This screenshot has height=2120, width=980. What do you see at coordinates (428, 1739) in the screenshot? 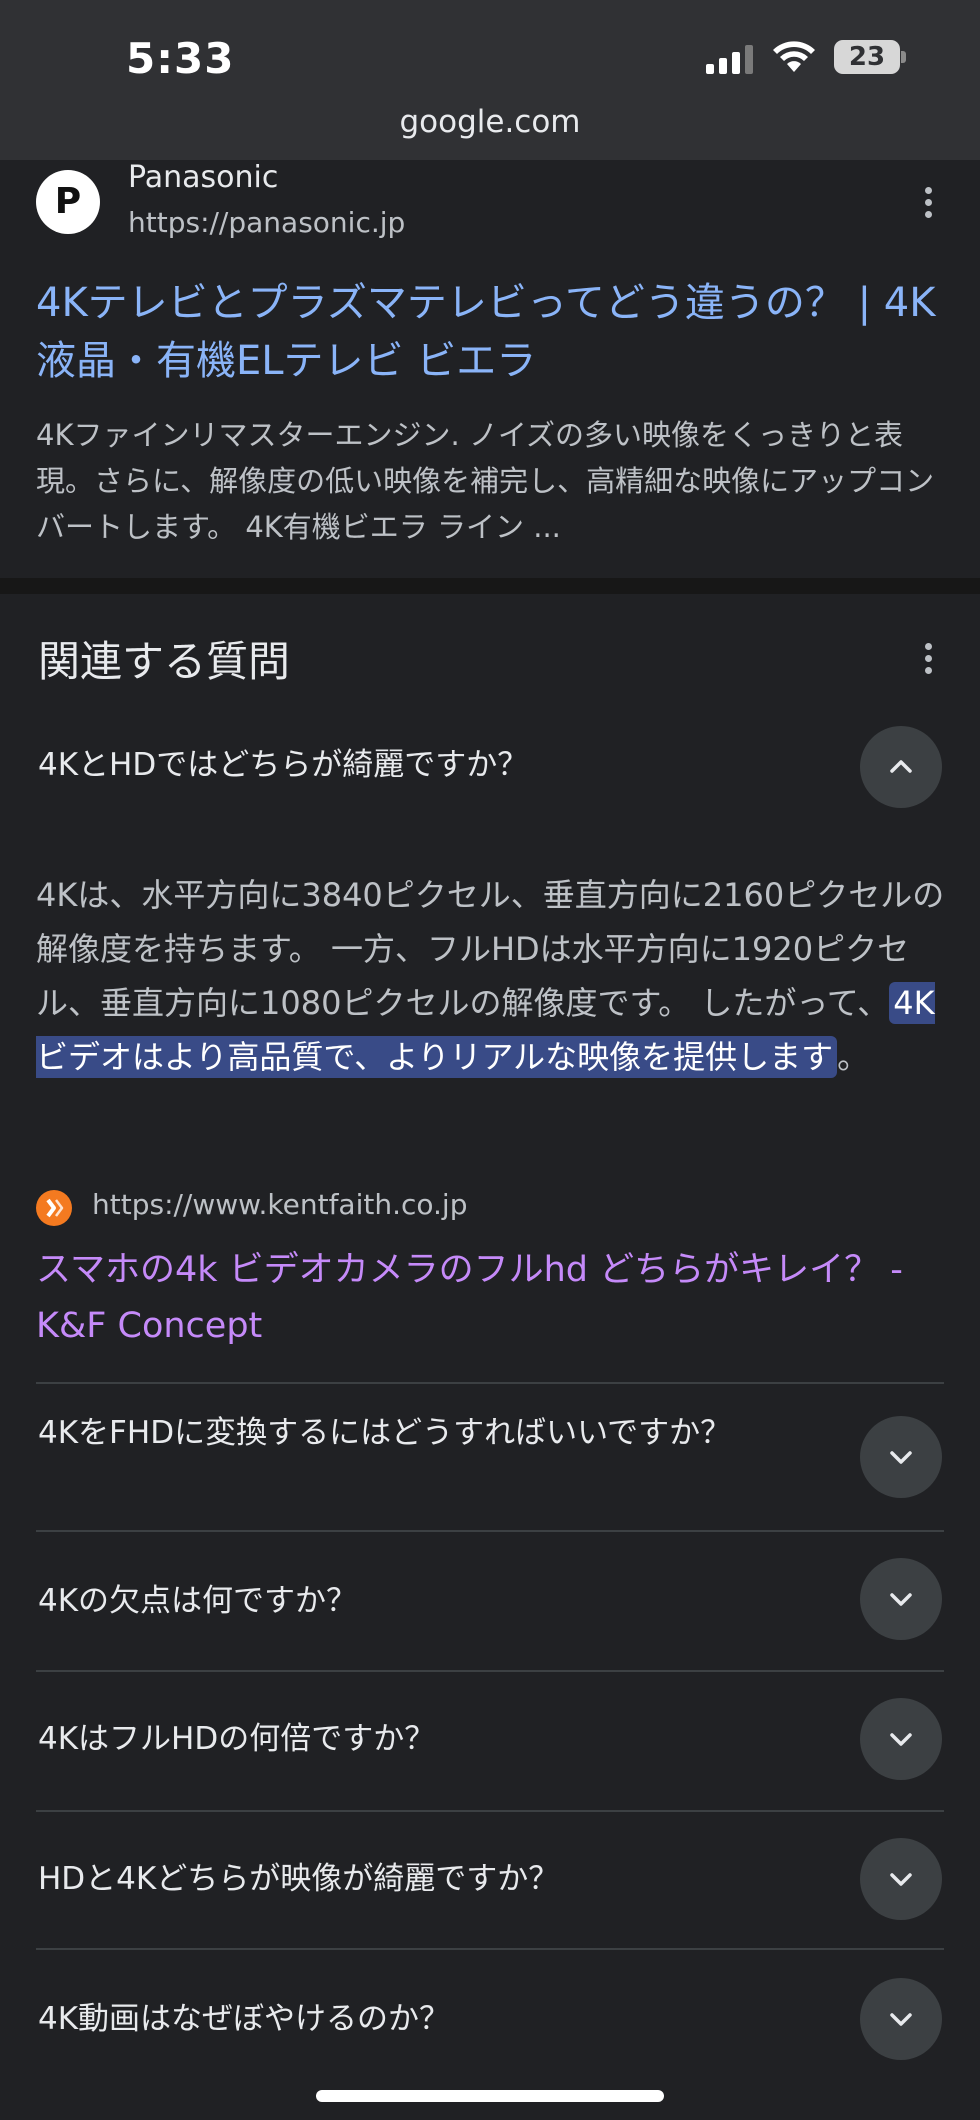
I see `question-item: 4KはフルHDの何倍ですか？` at bounding box center [428, 1739].